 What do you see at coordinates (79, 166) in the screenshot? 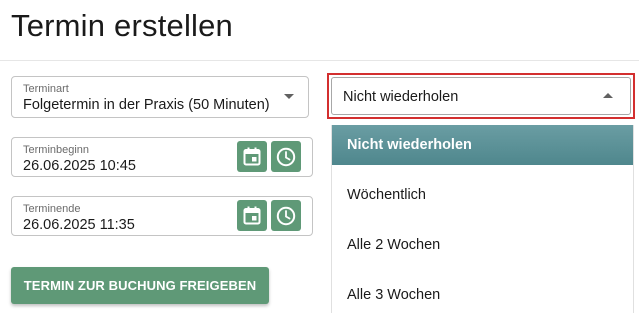
I see `appointment-start-value: 26.06.2025 10:45` at bounding box center [79, 166].